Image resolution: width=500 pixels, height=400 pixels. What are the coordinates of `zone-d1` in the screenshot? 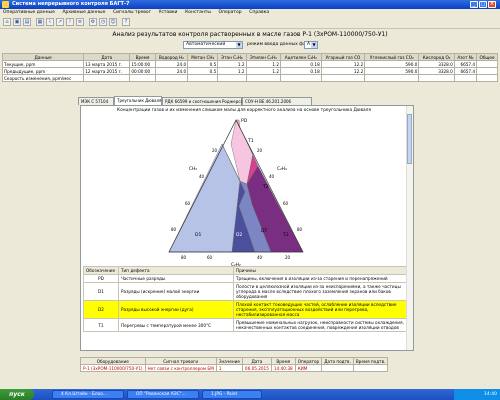 It's located at (204, 198).